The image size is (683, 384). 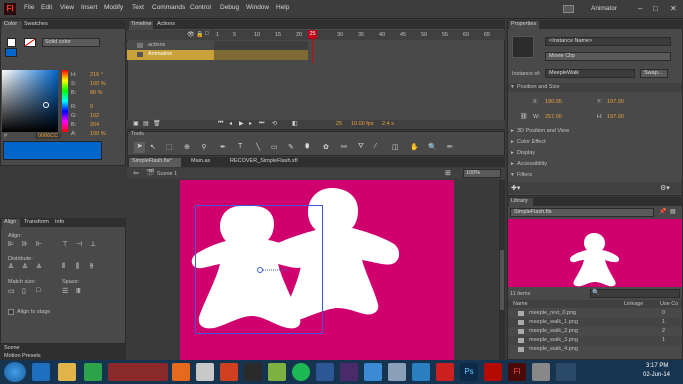 What do you see at coordinates (469, 372) in the screenshot?
I see `photoshop-icon: Ps` at bounding box center [469, 372].